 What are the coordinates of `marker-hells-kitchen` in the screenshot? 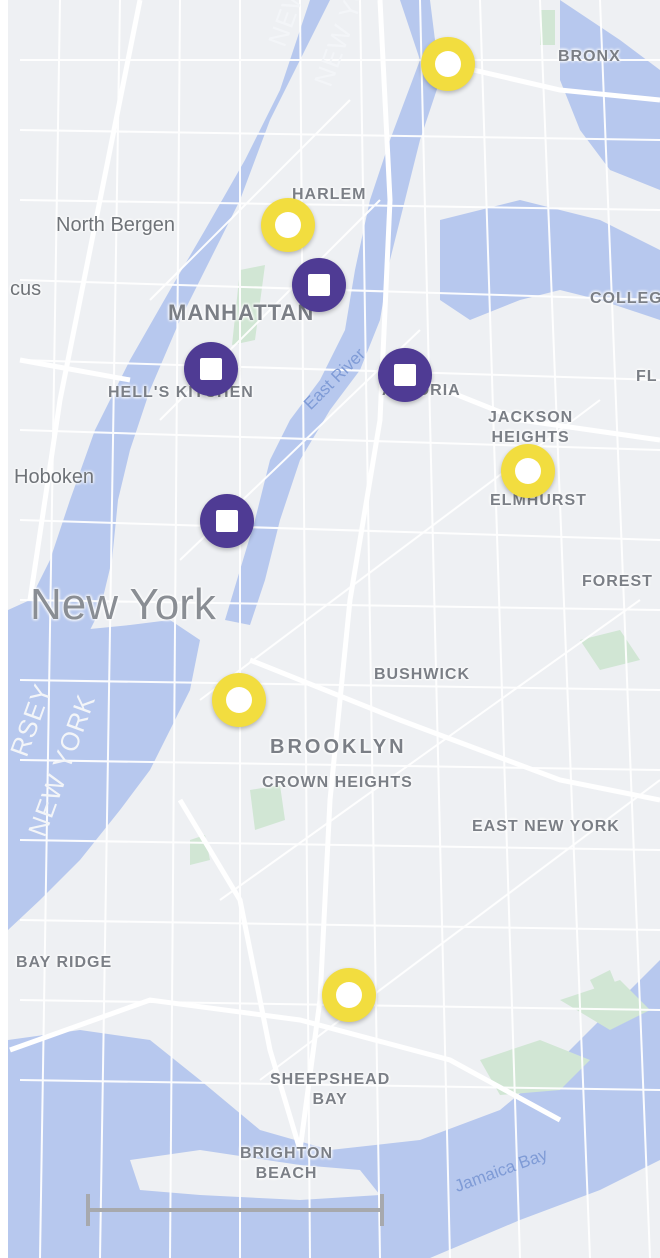 It's located at (211, 369).